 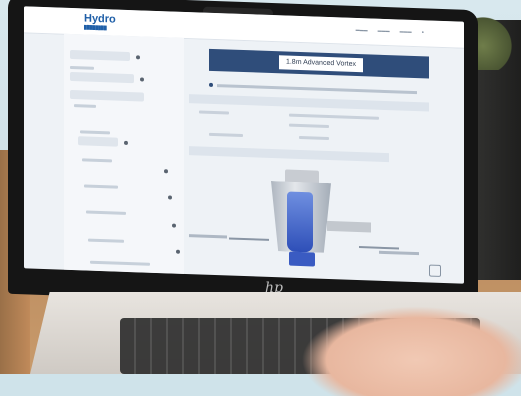 I want to click on menu-icon: ●, so click(x=423, y=31).